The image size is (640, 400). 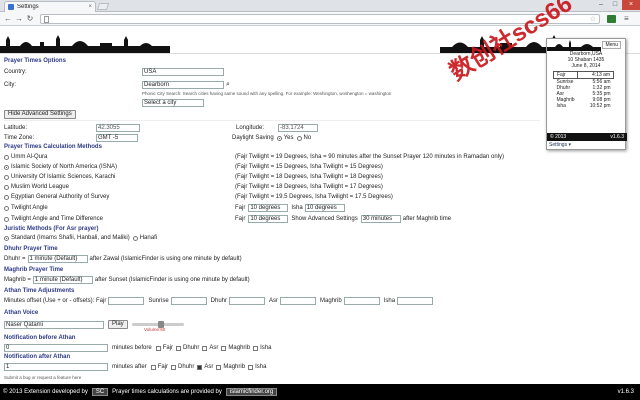 I want to click on popup-skyline-icon, so click(x=574, y=45).